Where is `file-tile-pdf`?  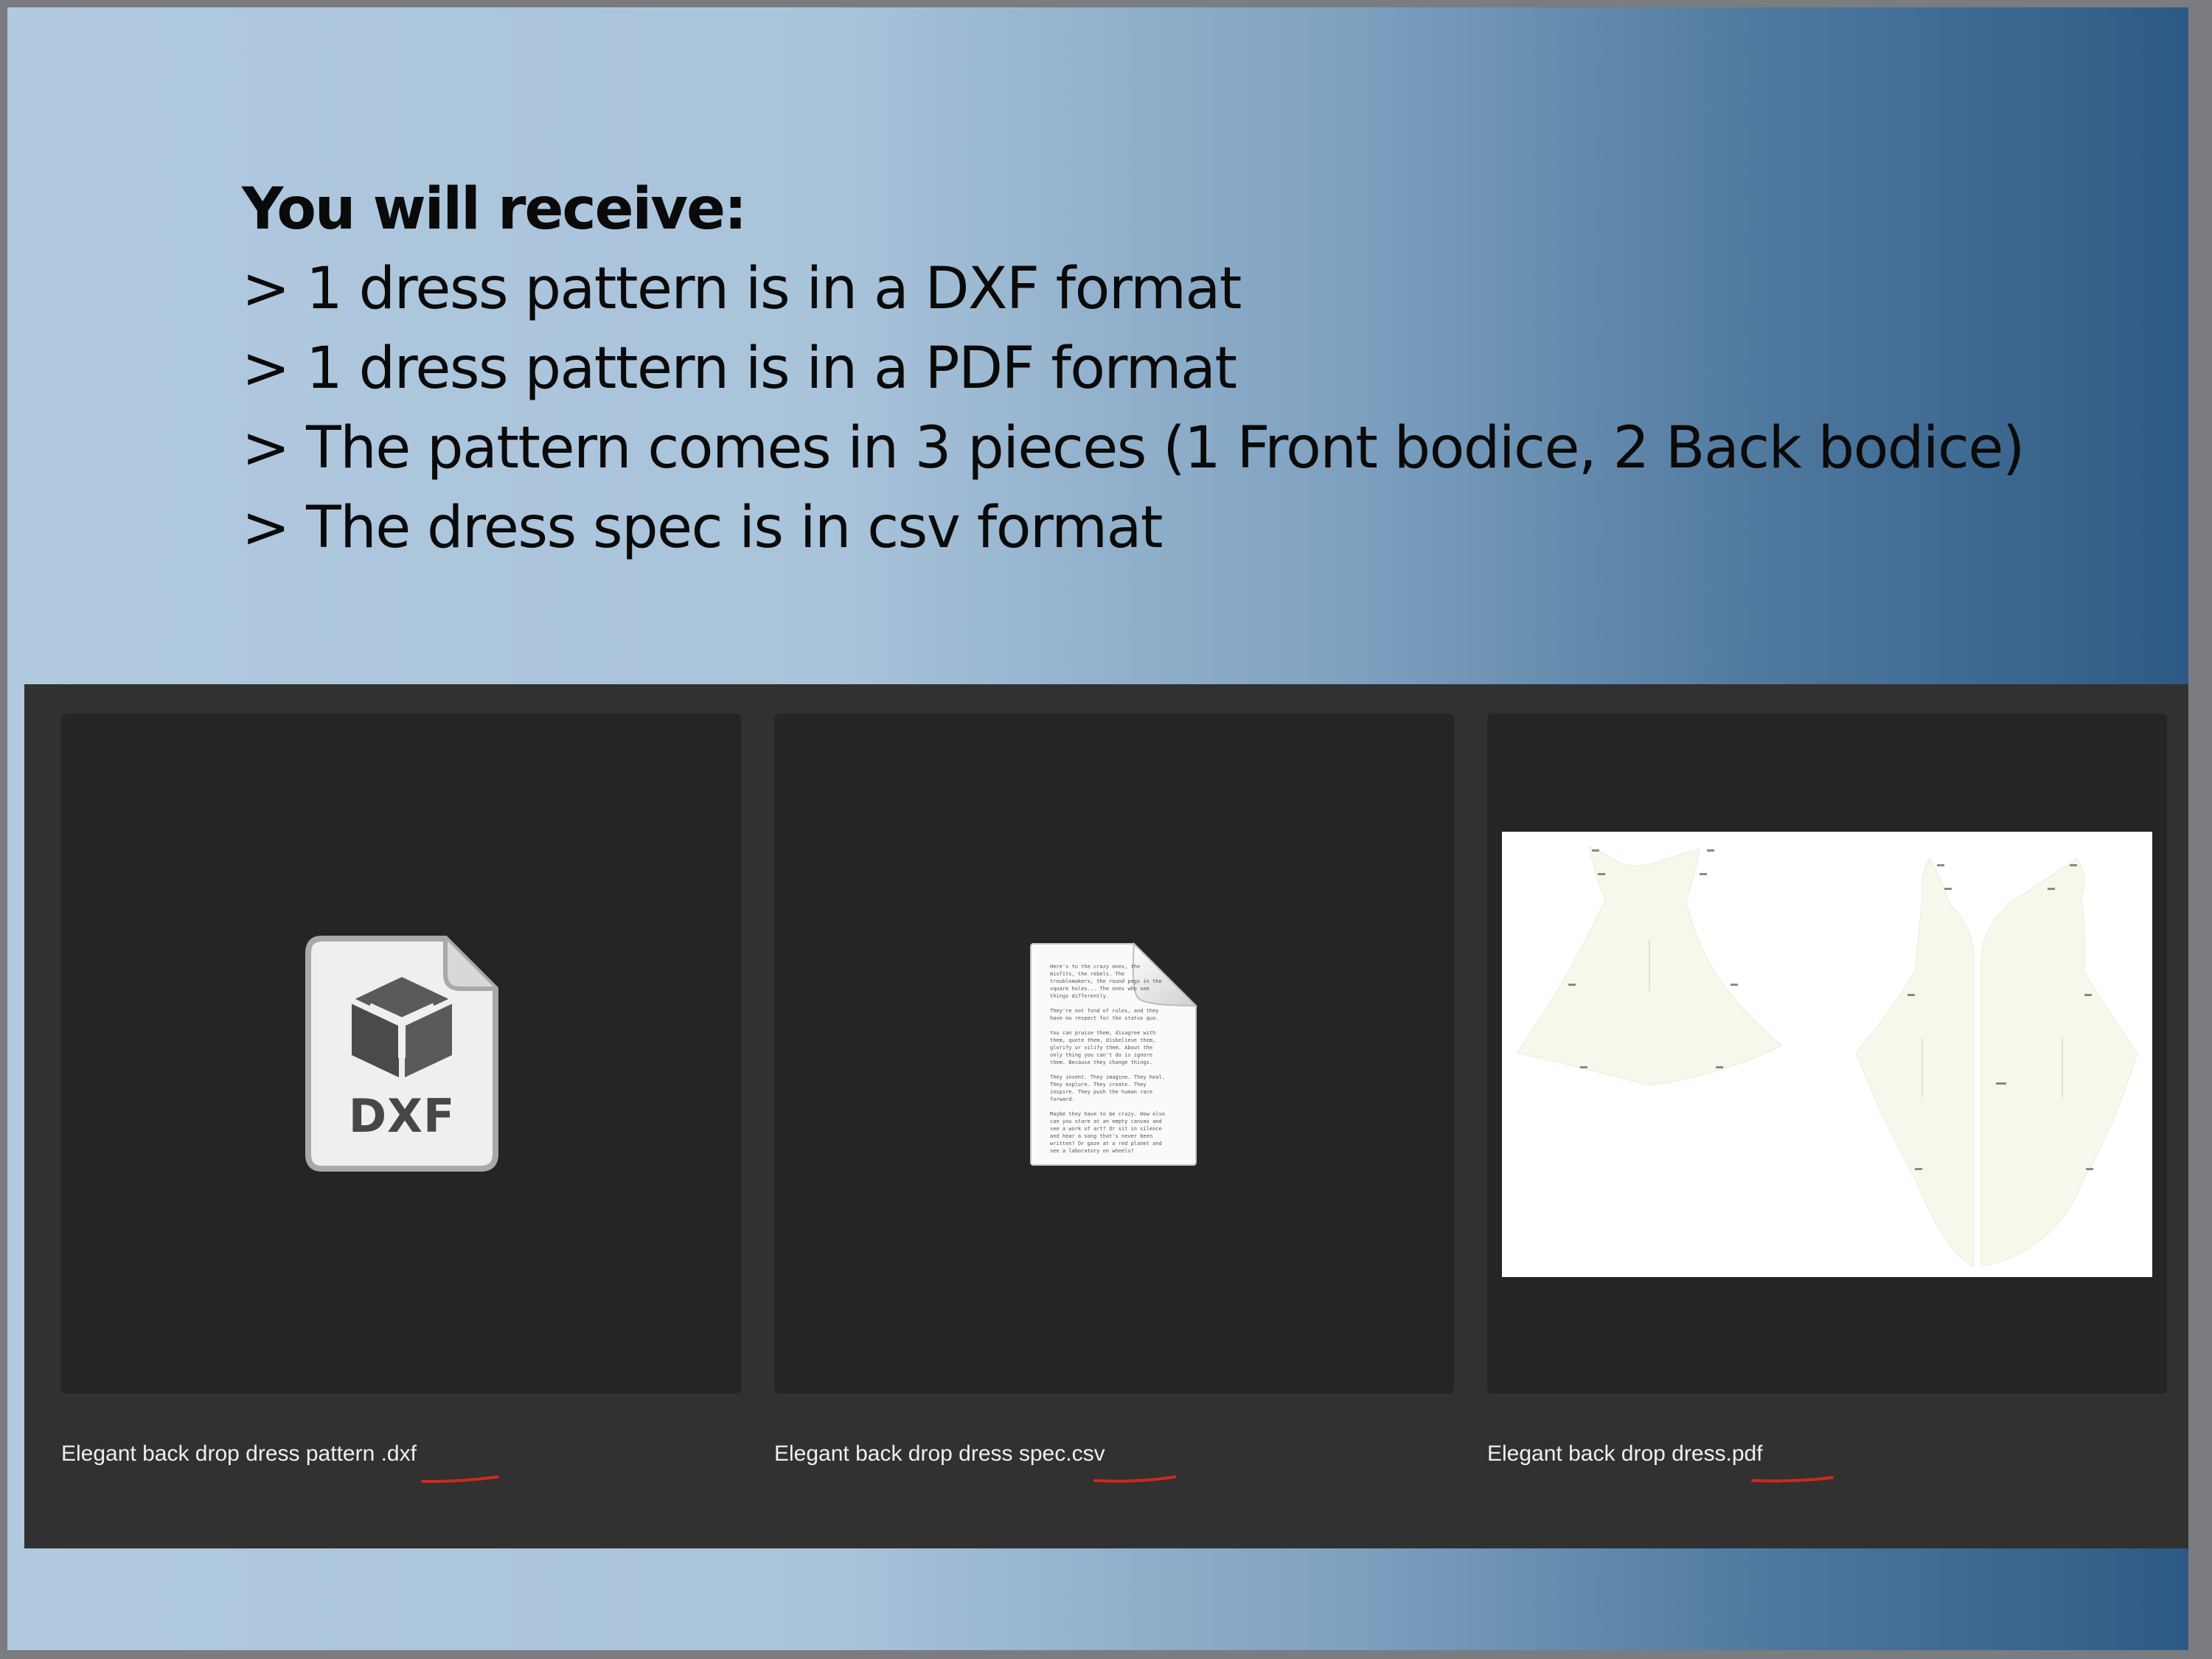 file-tile-pdf is located at coordinates (1827, 1054).